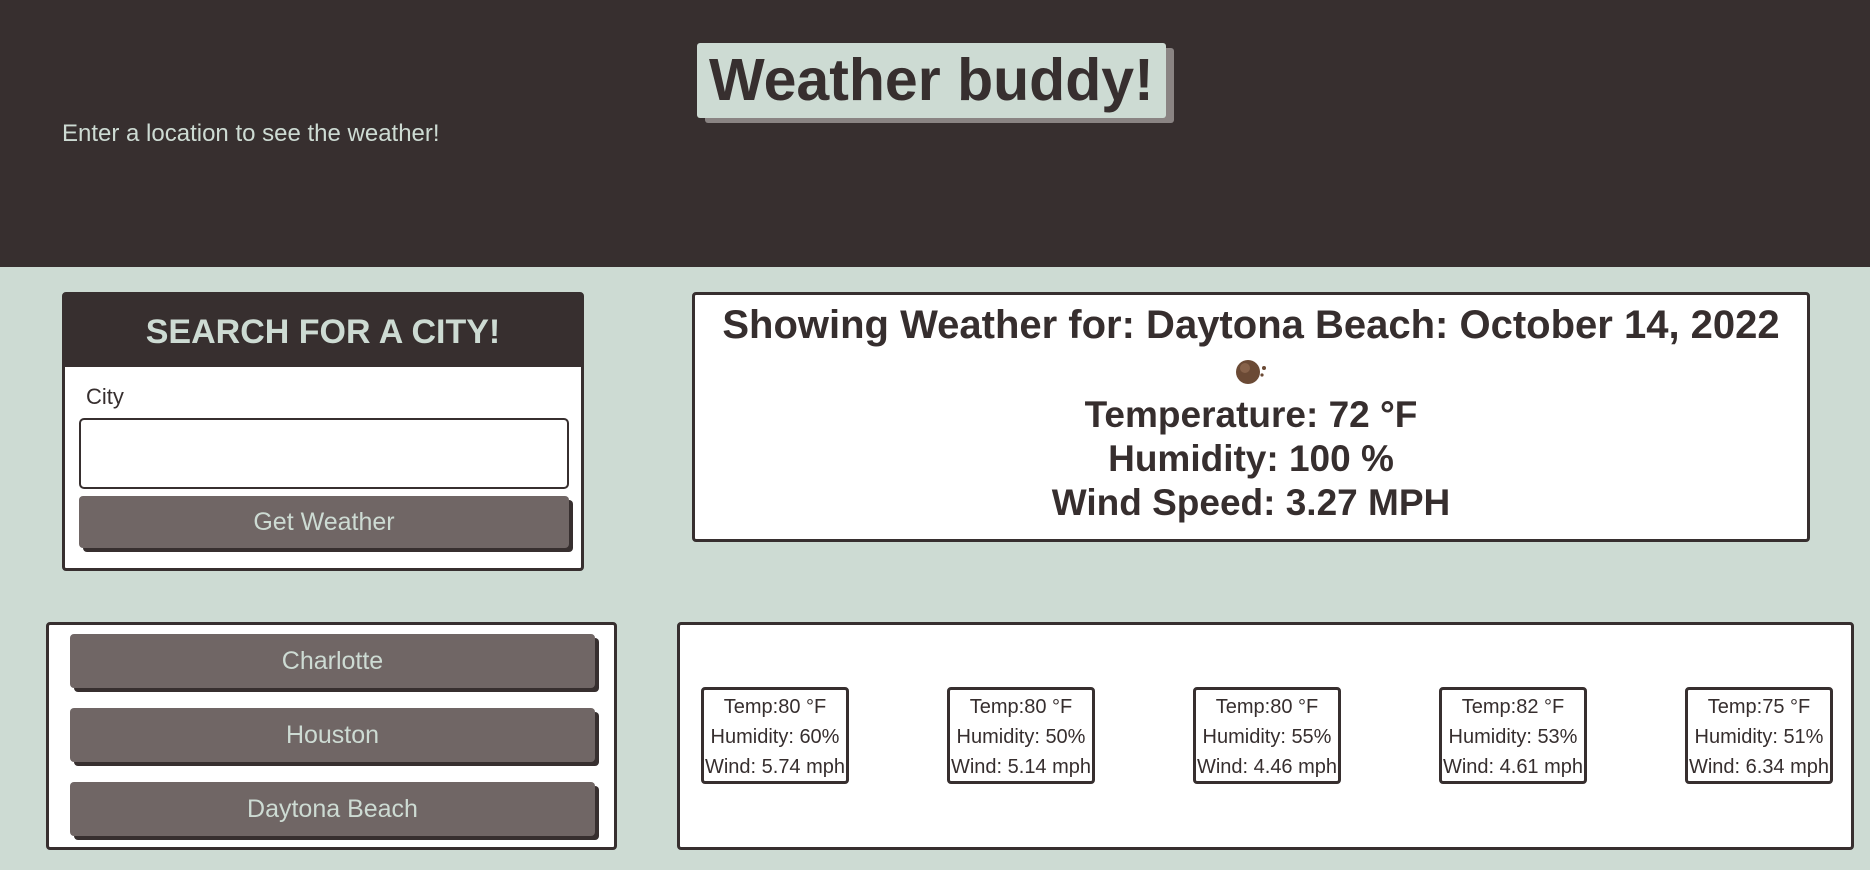 This screenshot has height=870, width=1870. Describe the element at coordinates (105, 396) in the screenshot. I see `city-label: City` at that location.